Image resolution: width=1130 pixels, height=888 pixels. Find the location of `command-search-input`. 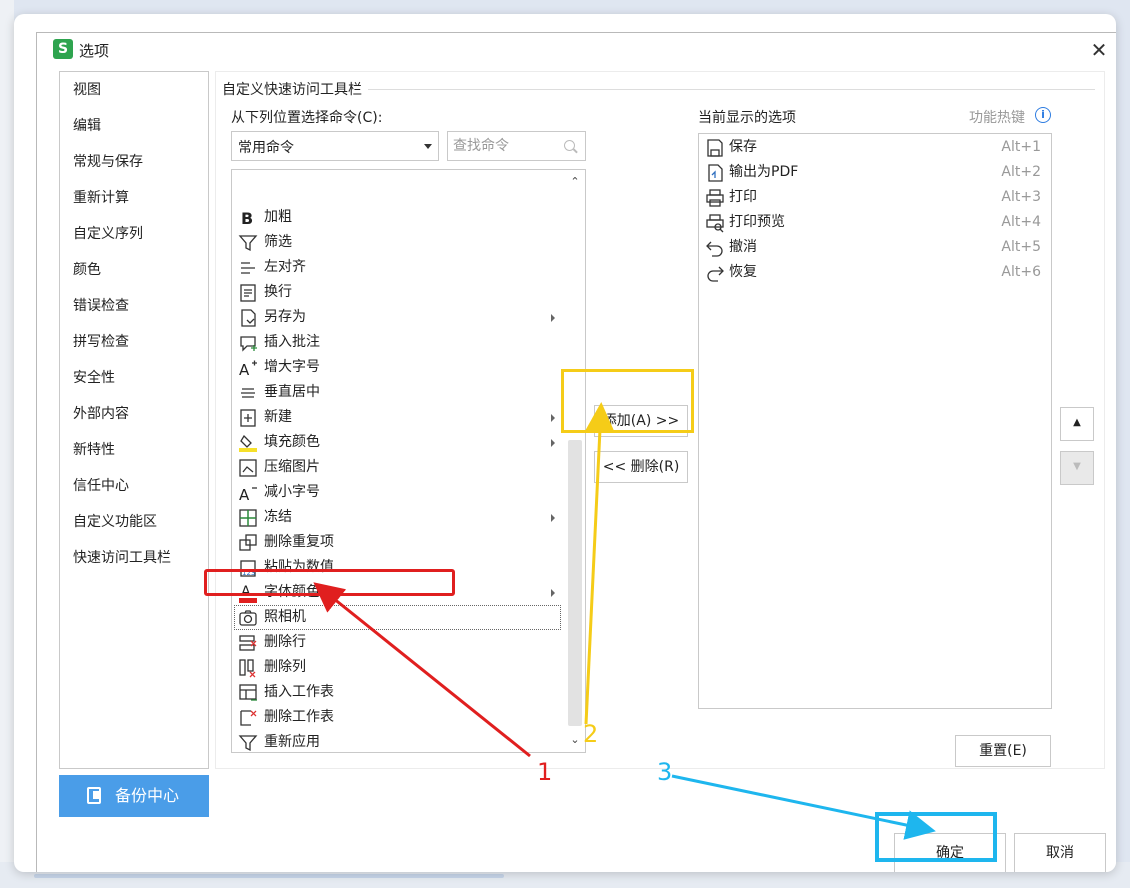

command-search-input is located at coordinates (505, 146).